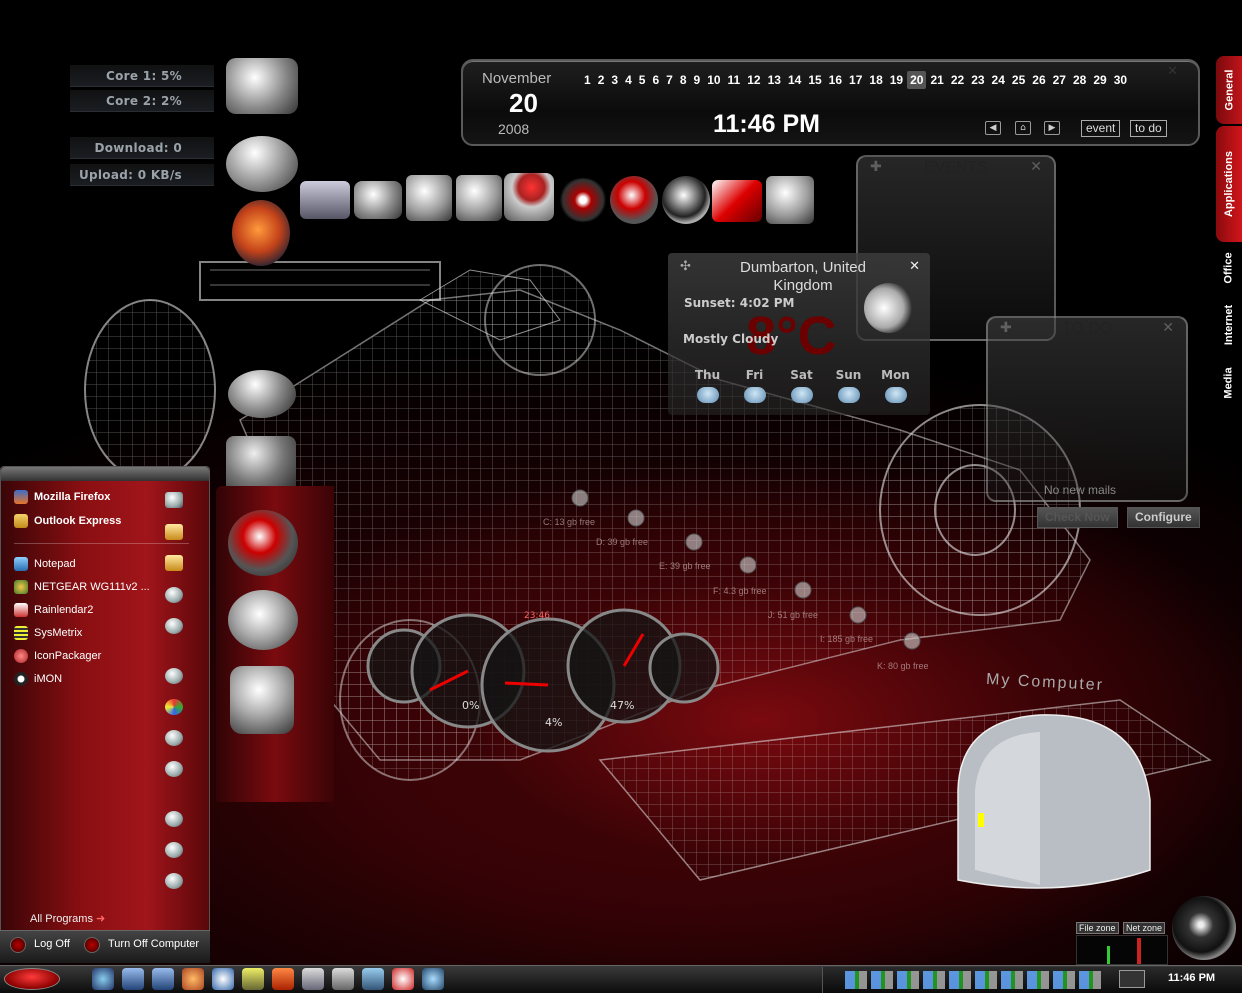  Describe the element at coordinates (174, 738) in the screenshot. I see `printers-icon` at that location.